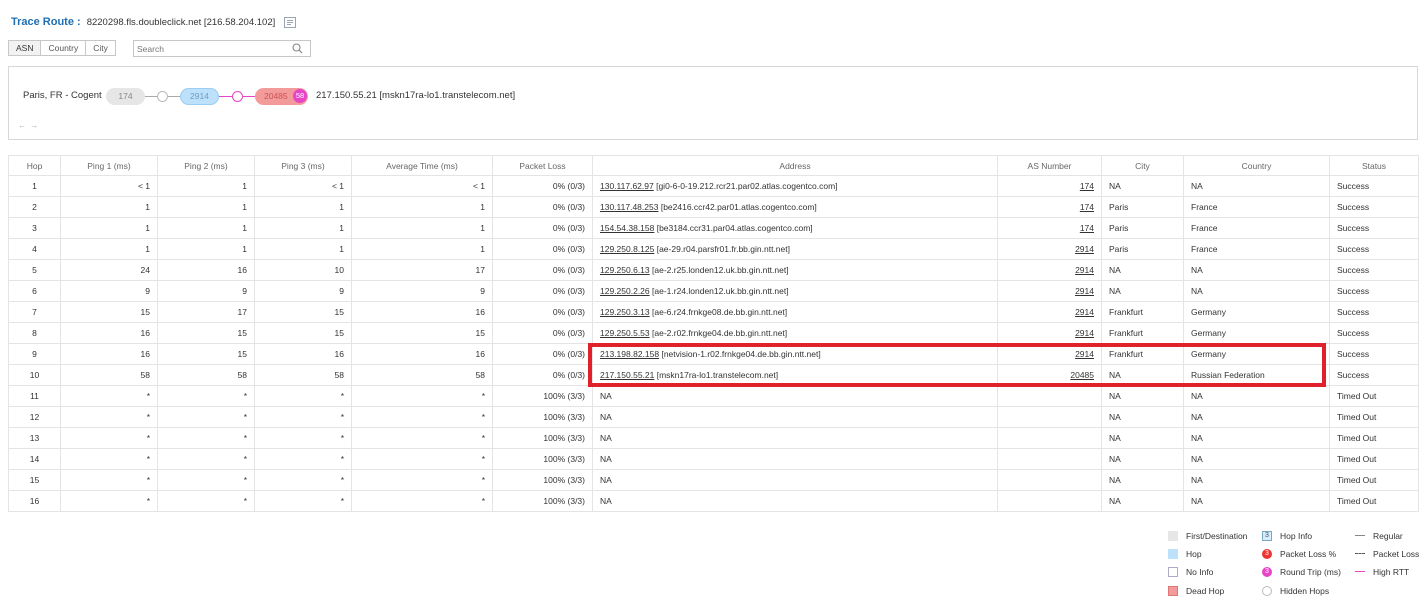 The width and height of the screenshot is (1428, 600). Describe the element at coordinates (713, 480) in the screenshot. I see `table-row: 15 * * * * 100% (3/3) NA NA NA Timed Out` at that location.